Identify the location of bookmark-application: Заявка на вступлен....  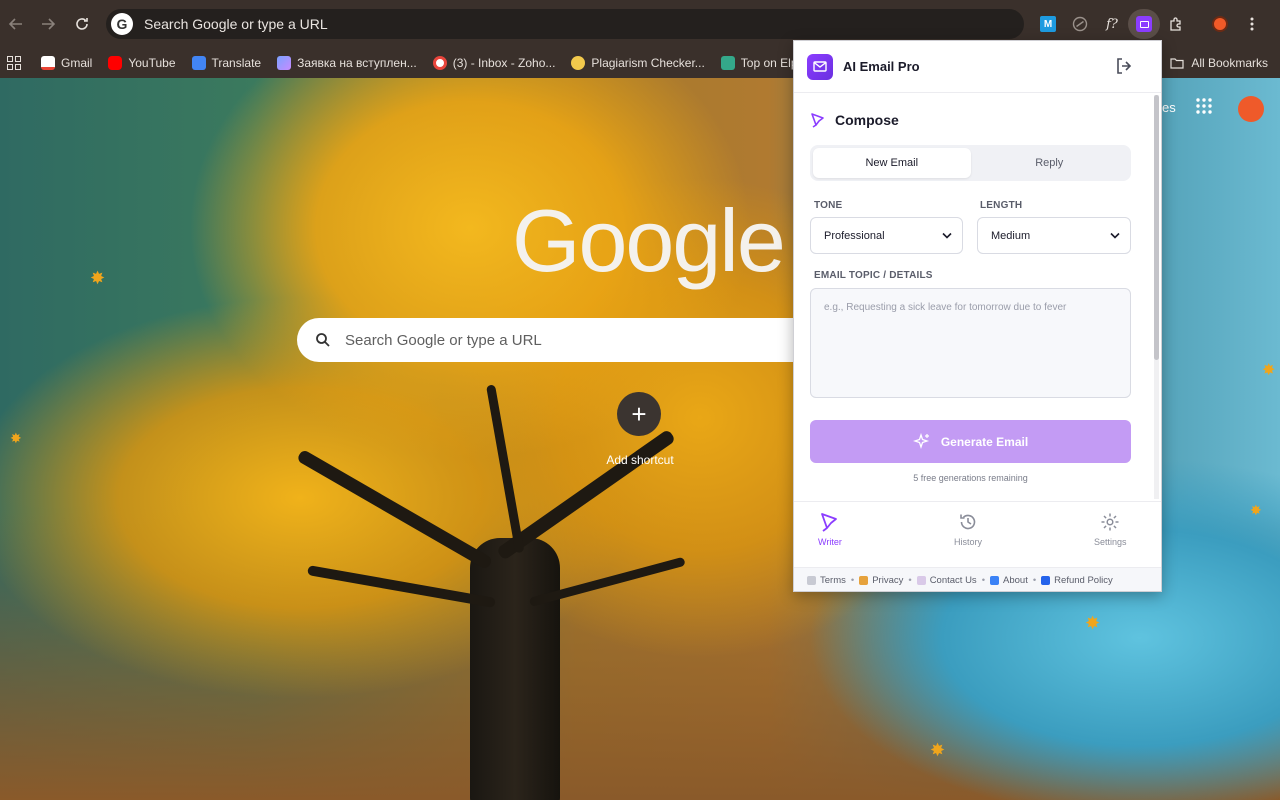
(347, 63).